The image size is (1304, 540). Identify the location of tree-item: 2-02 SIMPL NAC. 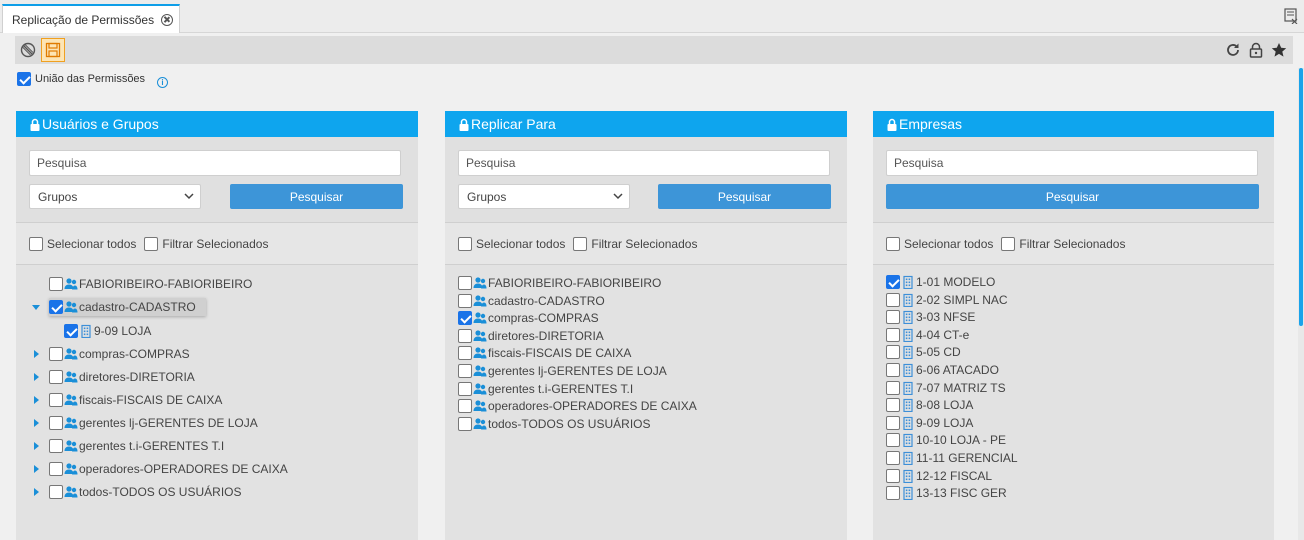
(947, 300).